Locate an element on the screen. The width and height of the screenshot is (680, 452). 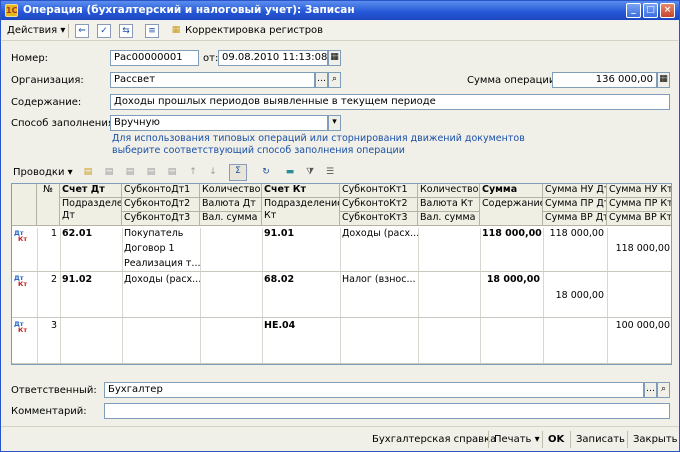
save-button: Записать is located at coordinates (600, 440).